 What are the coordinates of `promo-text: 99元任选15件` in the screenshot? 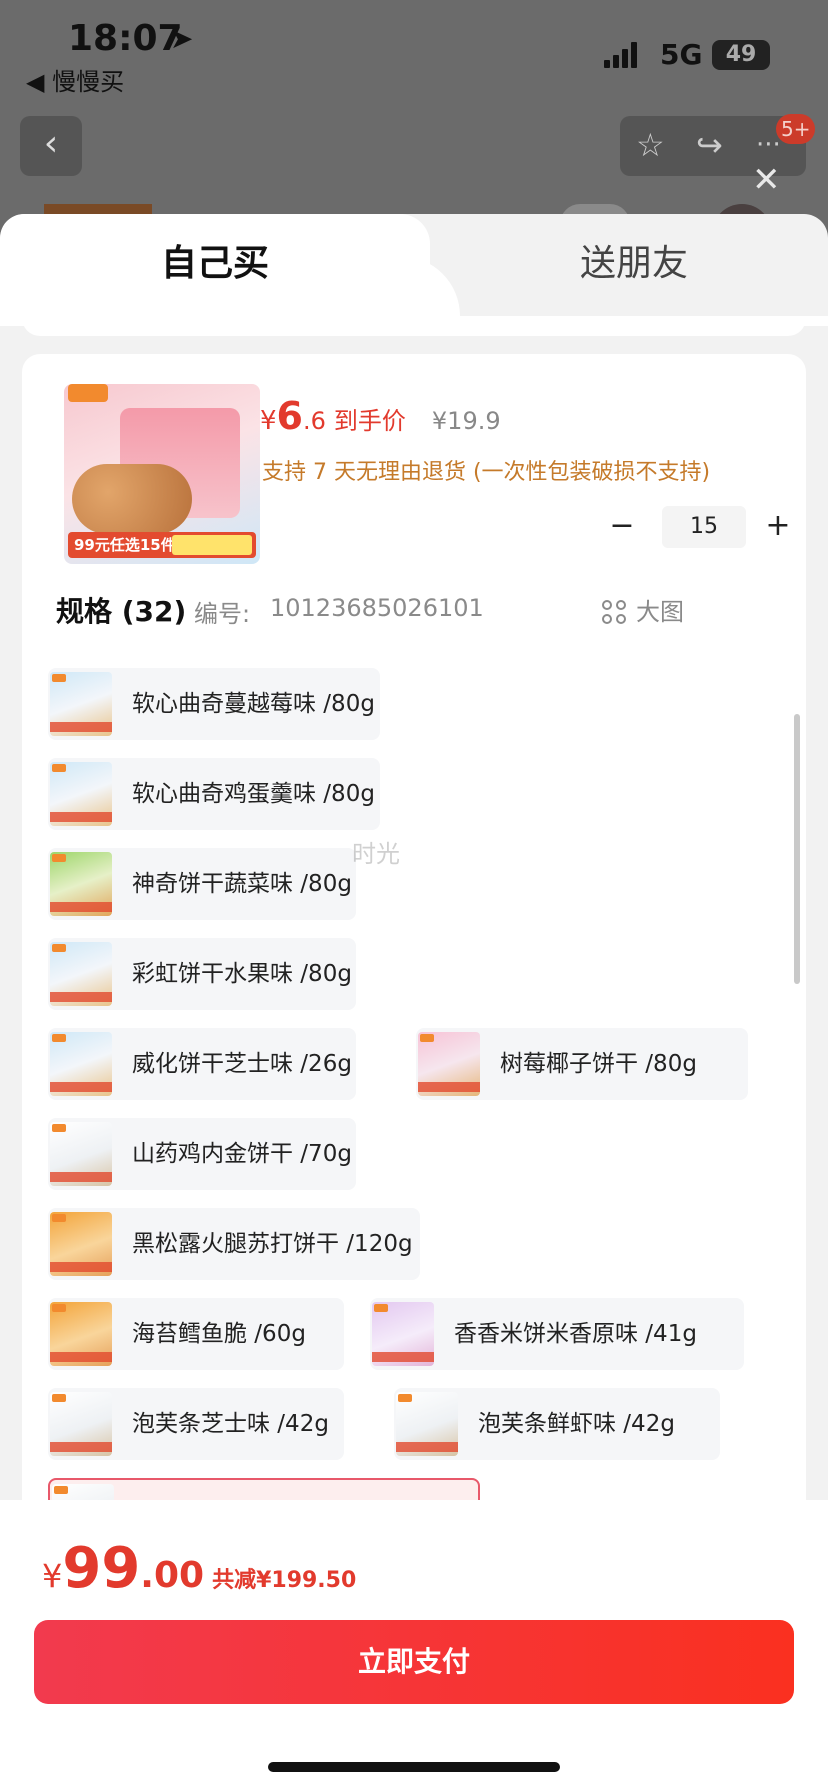 It's located at (125, 545).